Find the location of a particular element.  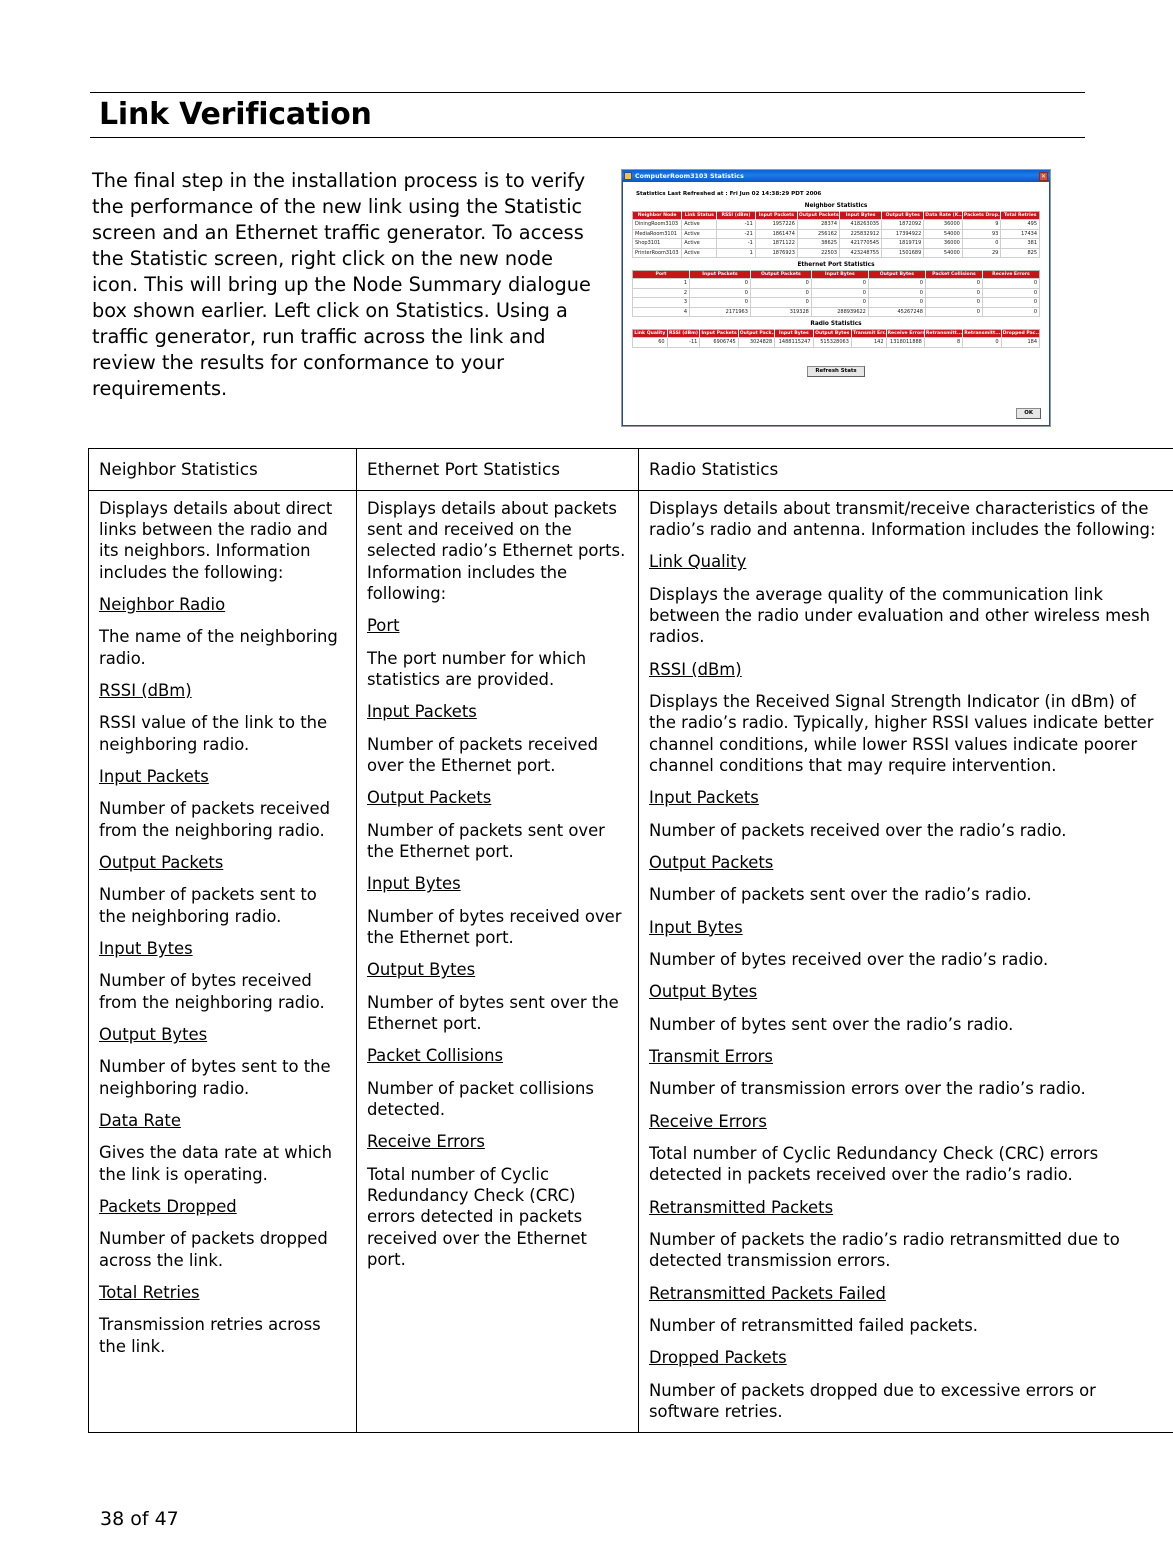

table-cell: 184 is located at coordinates (1020, 342).